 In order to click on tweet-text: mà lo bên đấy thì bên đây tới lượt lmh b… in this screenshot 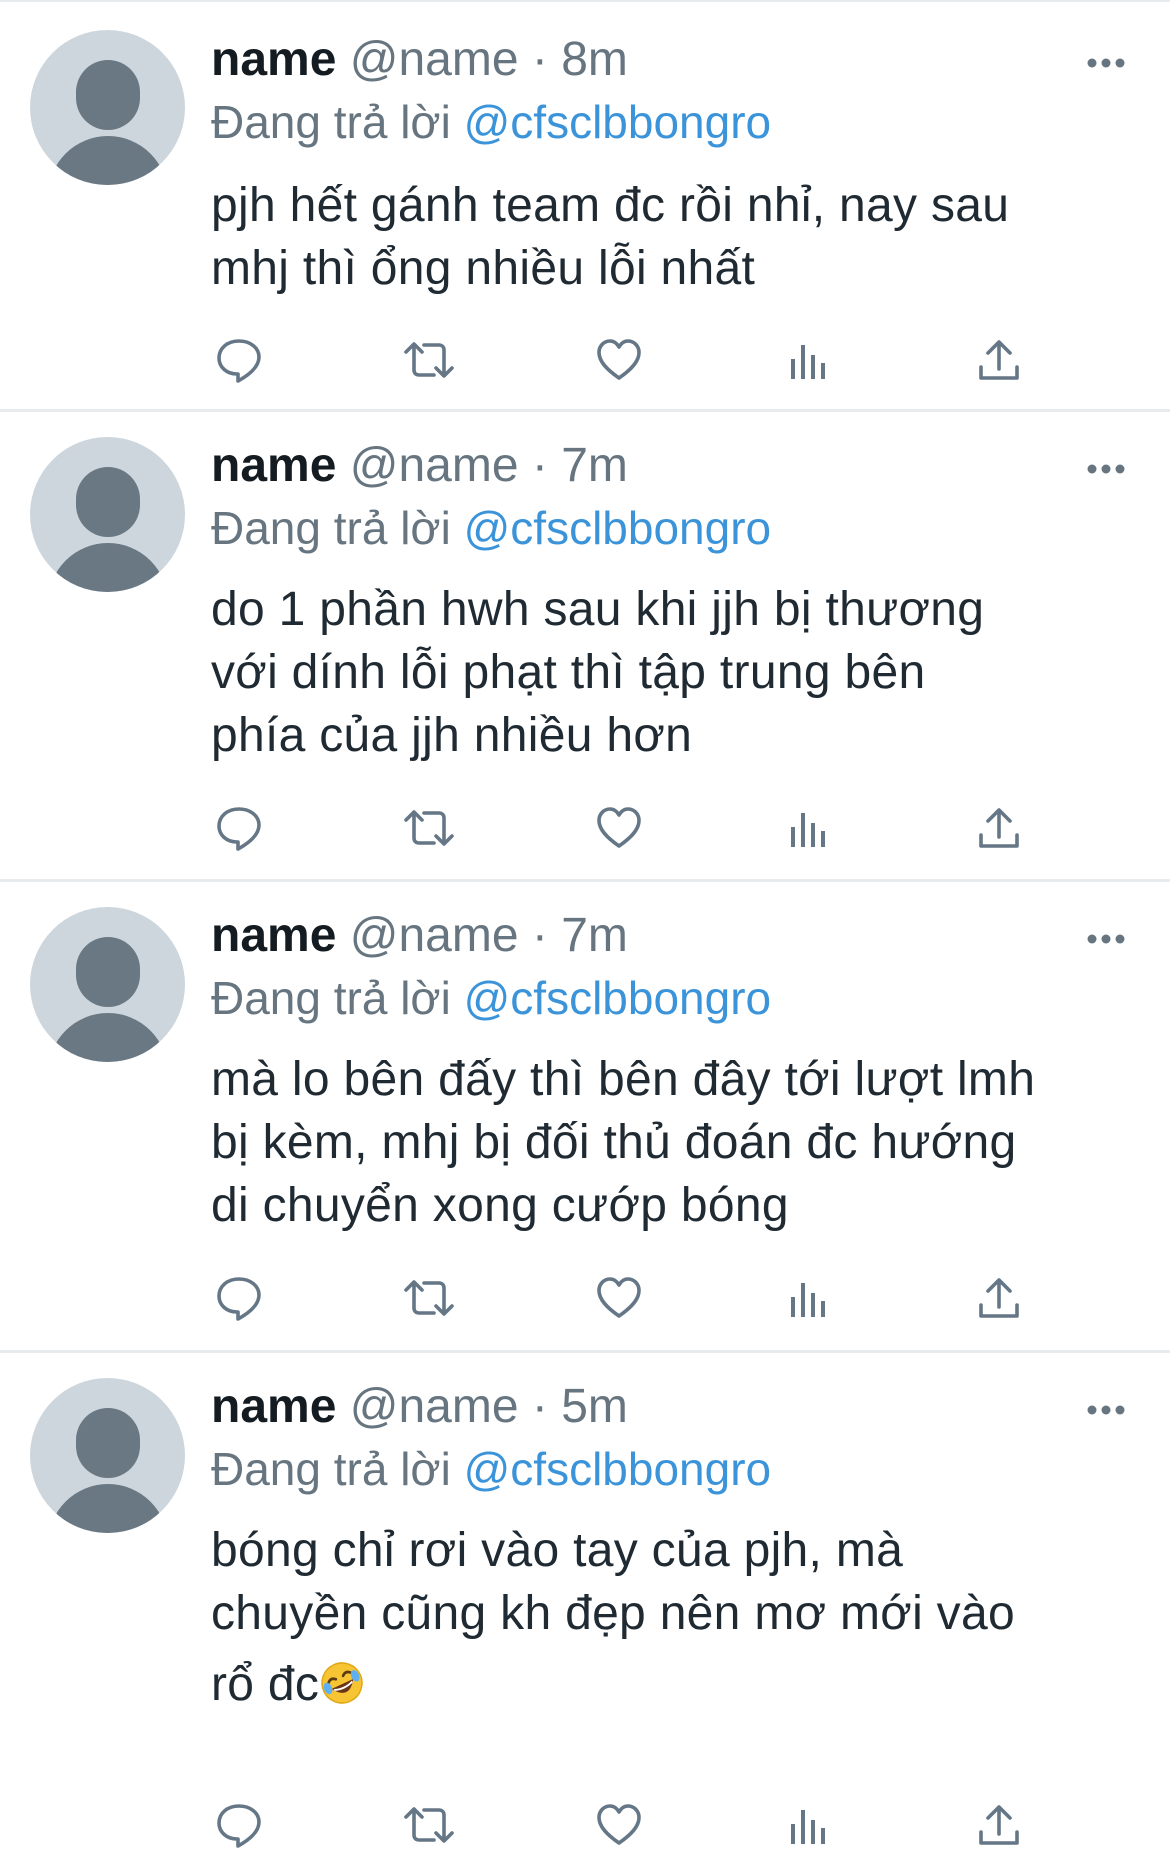, I will do `click(676, 1142)`.